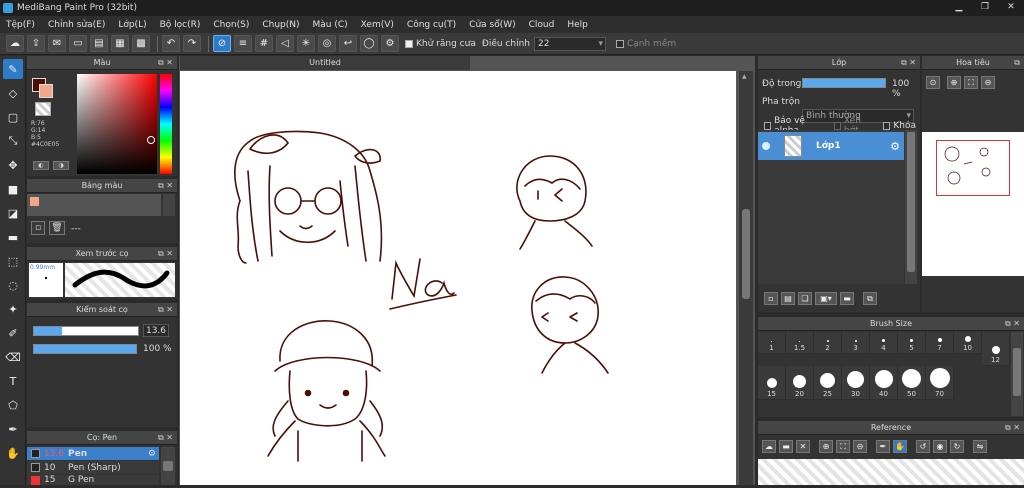 The image size is (1024, 488). Describe the element at coordinates (826, 446) in the screenshot. I see `reference-zoom-in-icon: ⊕` at that location.